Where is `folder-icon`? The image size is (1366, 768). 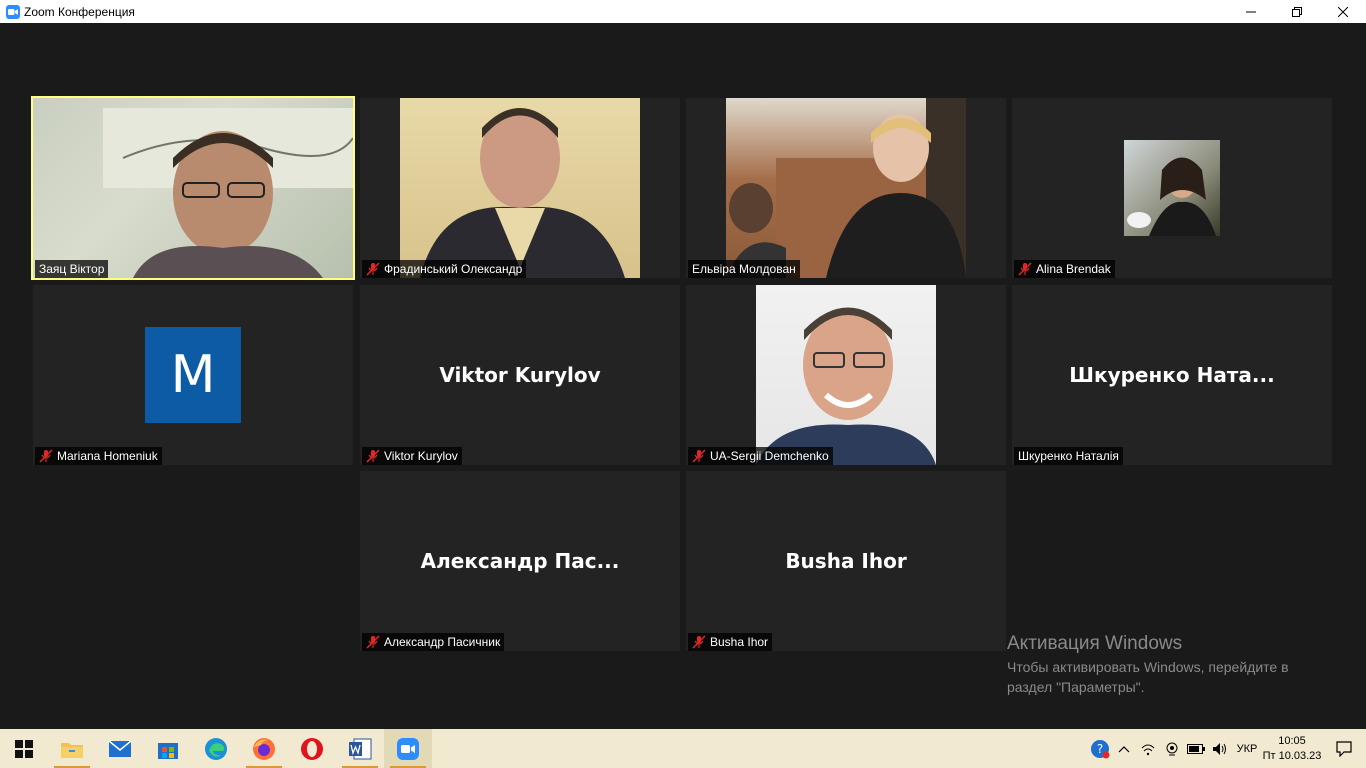
folder-icon is located at coordinates (72, 750).